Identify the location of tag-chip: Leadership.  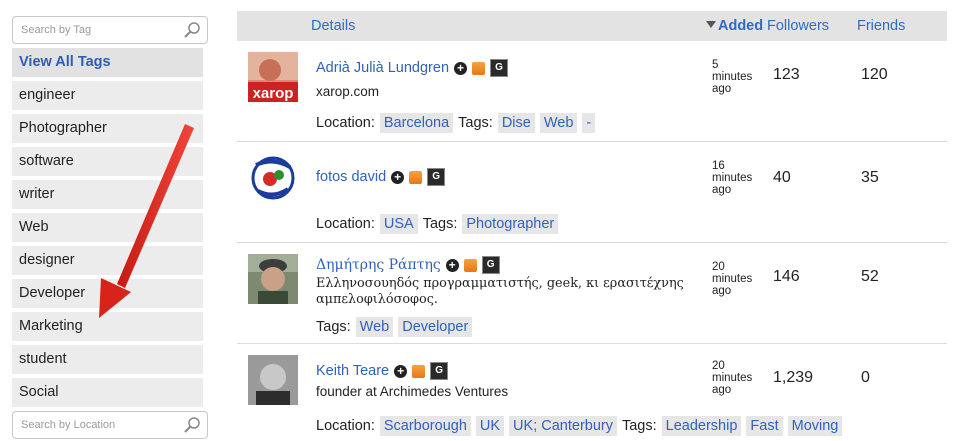
(701, 426).